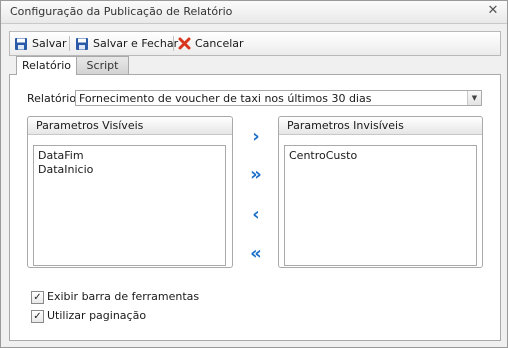  Describe the element at coordinates (46, 65) in the screenshot. I see `tab-relatorio: Relatório` at that location.